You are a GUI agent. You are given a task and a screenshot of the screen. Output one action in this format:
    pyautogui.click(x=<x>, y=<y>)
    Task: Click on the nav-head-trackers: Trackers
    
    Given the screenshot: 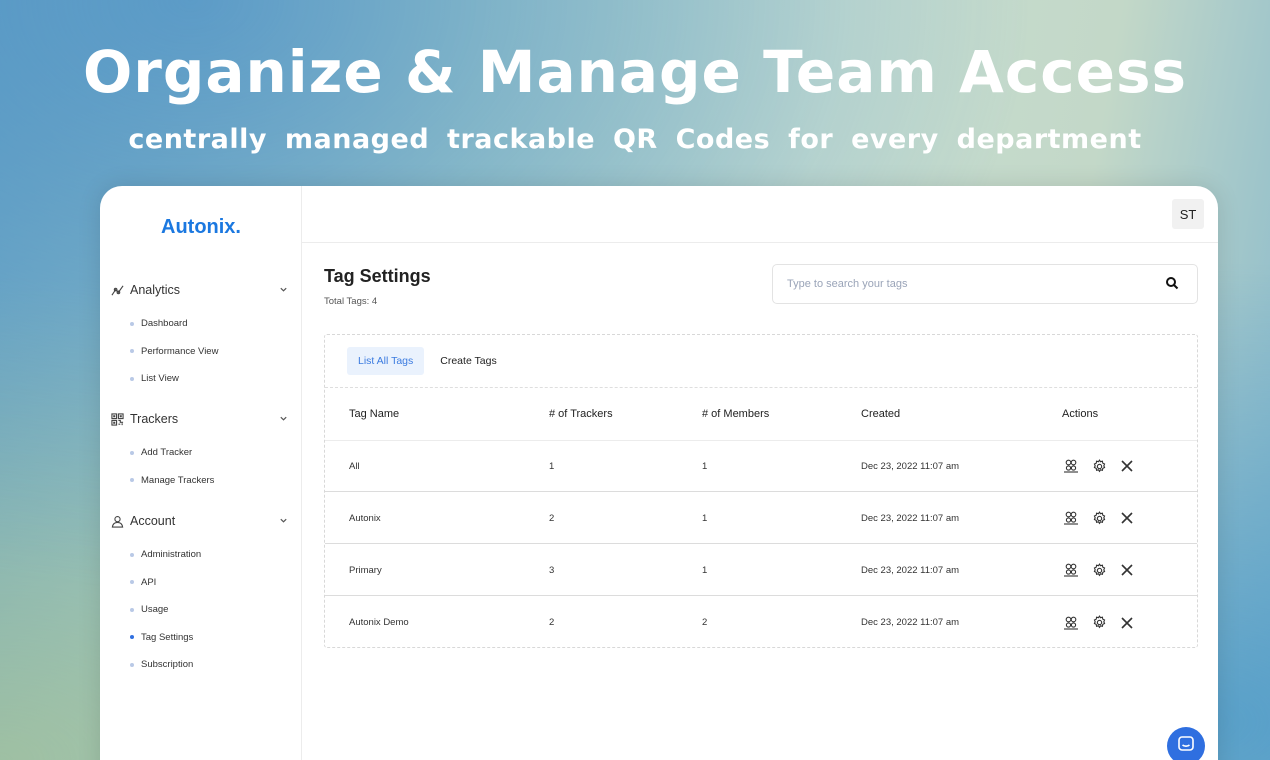 What is the action you would take?
    pyautogui.click(x=201, y=419)
    